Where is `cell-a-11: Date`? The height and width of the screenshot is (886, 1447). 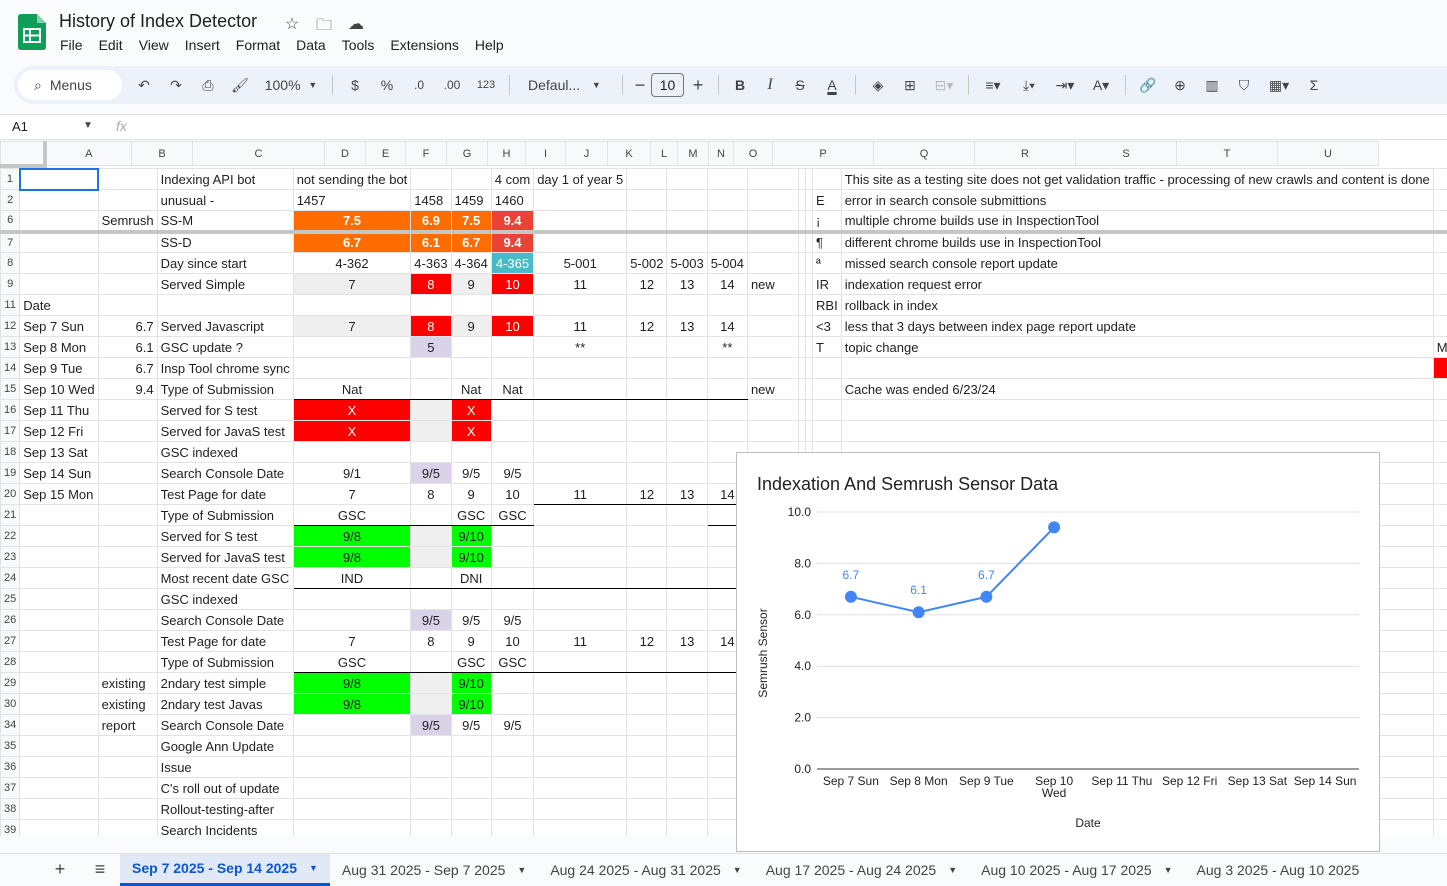 cell-a-11: Date is located at coordinates (59, 305).